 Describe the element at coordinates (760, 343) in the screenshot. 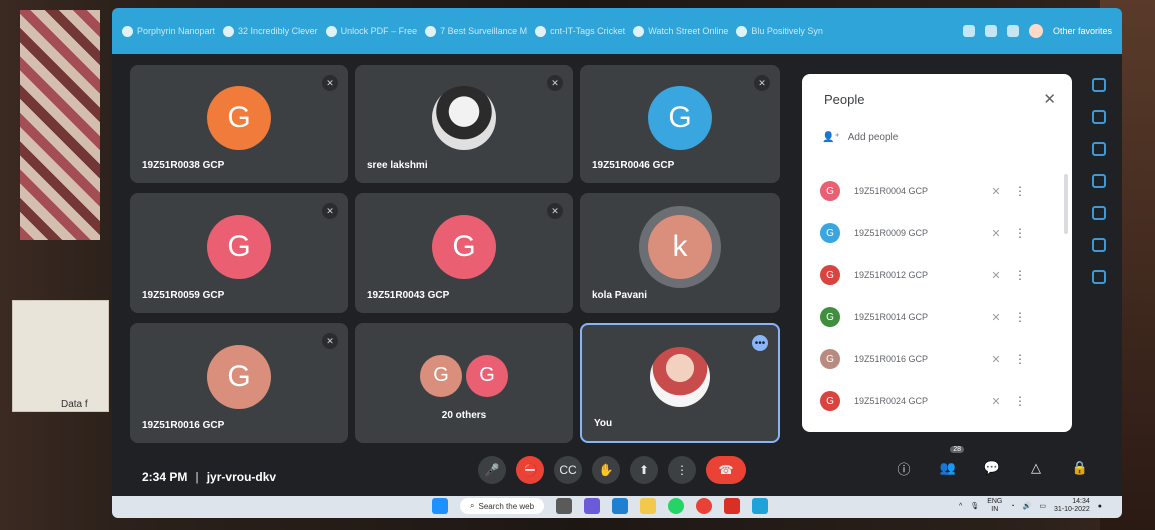

I see `more-options-icon: •••` at that location.